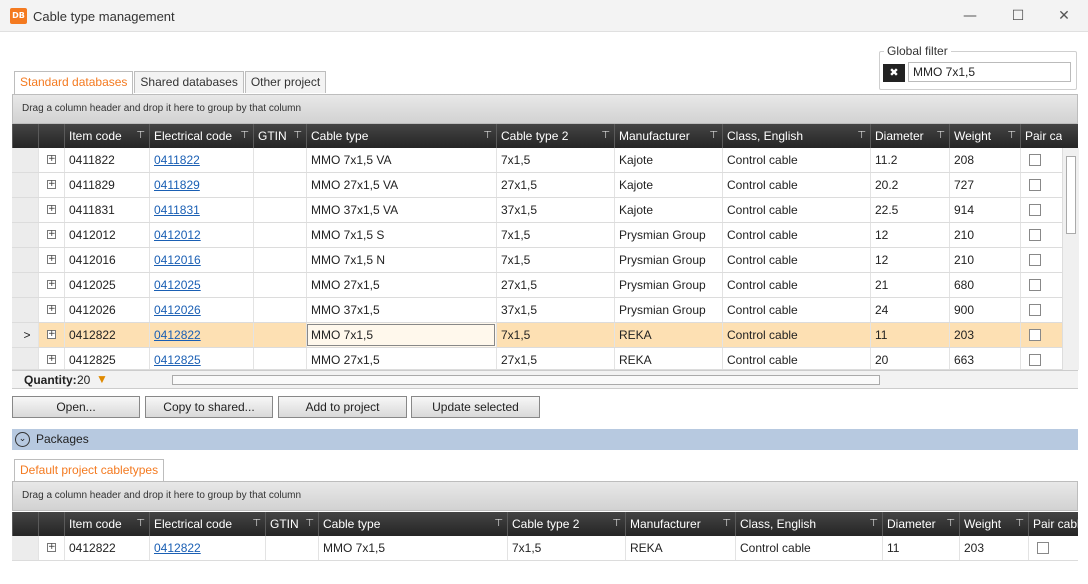 This screenshot has height=584, width=1088. I want to click on vertical-scrollbar, so click(1070, 259).